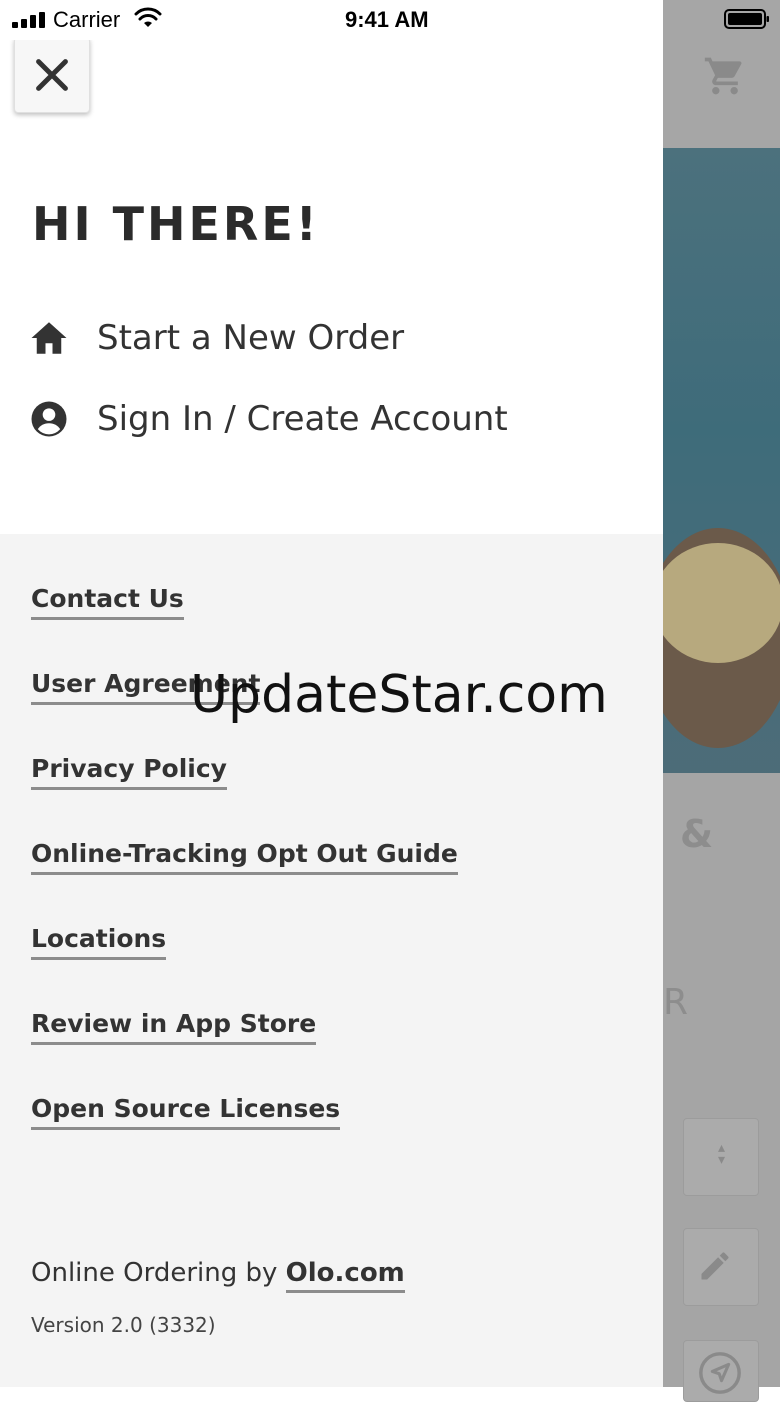 The height and width of the screenshot is (1402, 780). I want to click on greeting-heading: HI THERE!, so click(176, 224).